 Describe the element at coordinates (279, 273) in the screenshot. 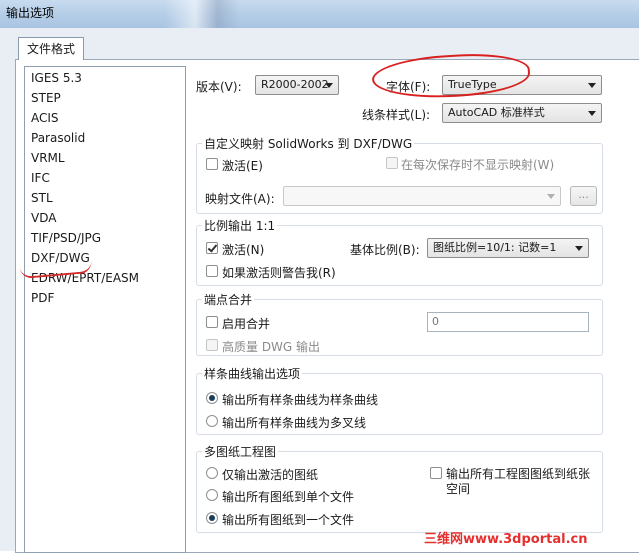

I see `warn-label: 如果激活则警告我(R)` at that location.